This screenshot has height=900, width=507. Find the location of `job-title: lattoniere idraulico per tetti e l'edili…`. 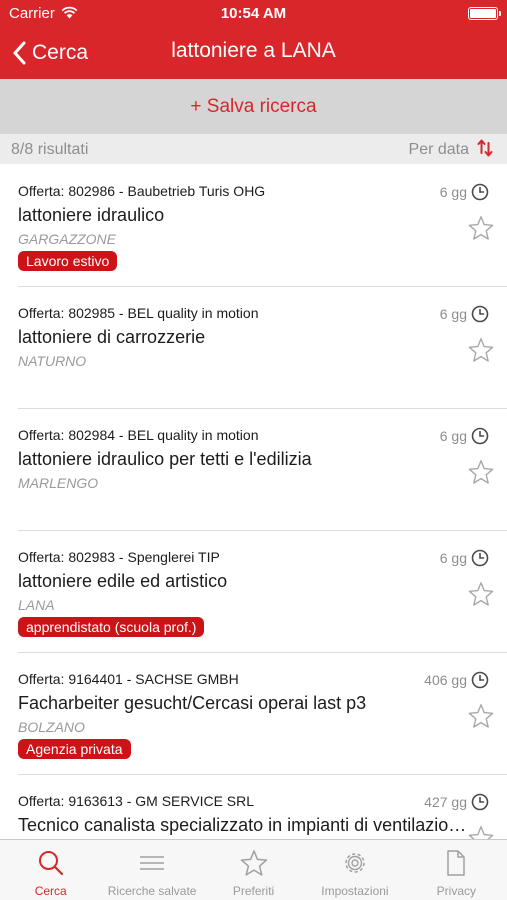

job-title: lattoniere idraulico per tetti e l'edili… is located at coordinates (165, 459).